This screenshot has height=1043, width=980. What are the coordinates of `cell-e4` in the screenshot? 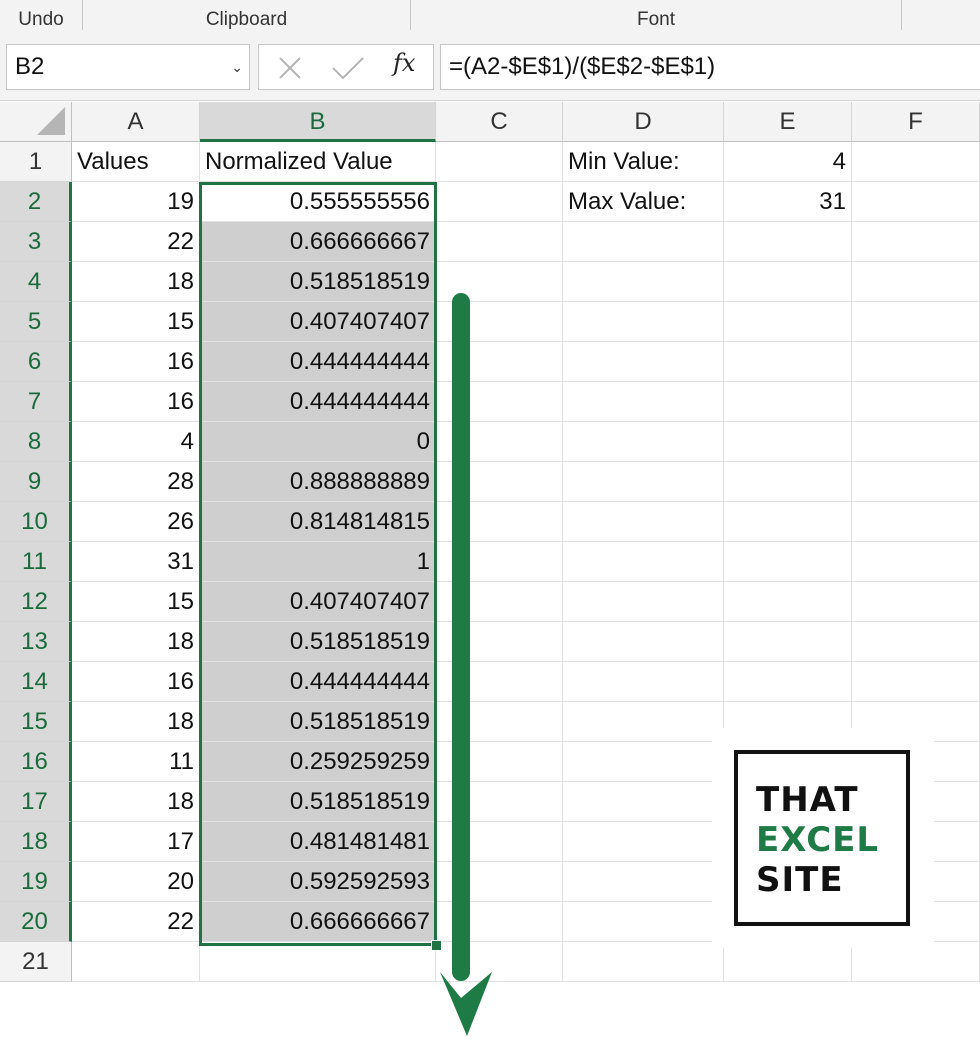 It's located at (788, 282).